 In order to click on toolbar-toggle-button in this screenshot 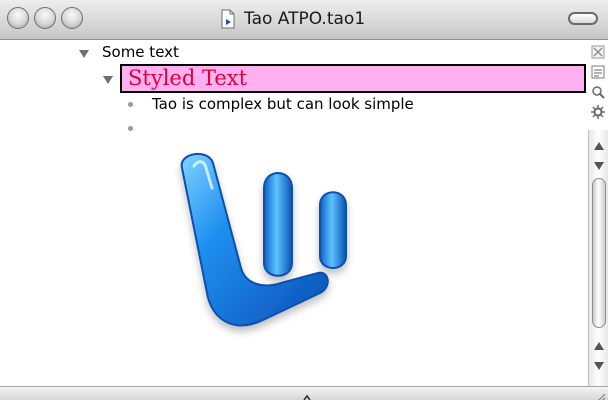, I will do `click(583, 18)`.